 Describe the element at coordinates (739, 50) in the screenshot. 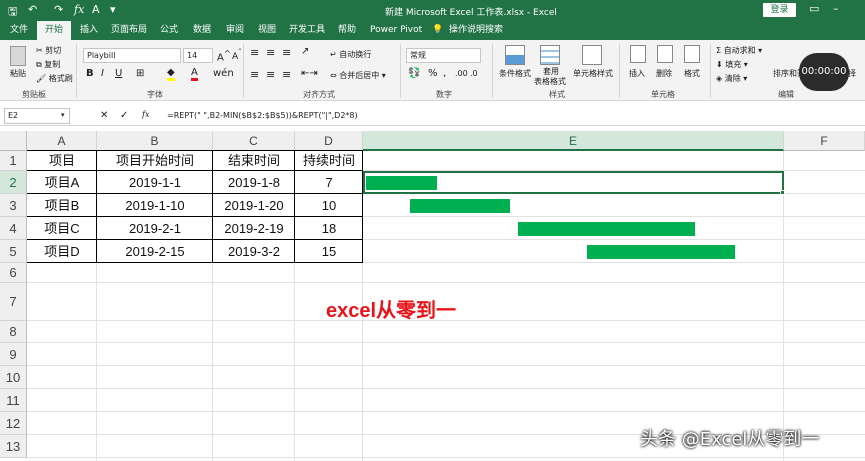

I see `autosum-button: Σ 自动求和 ▾` at that location.